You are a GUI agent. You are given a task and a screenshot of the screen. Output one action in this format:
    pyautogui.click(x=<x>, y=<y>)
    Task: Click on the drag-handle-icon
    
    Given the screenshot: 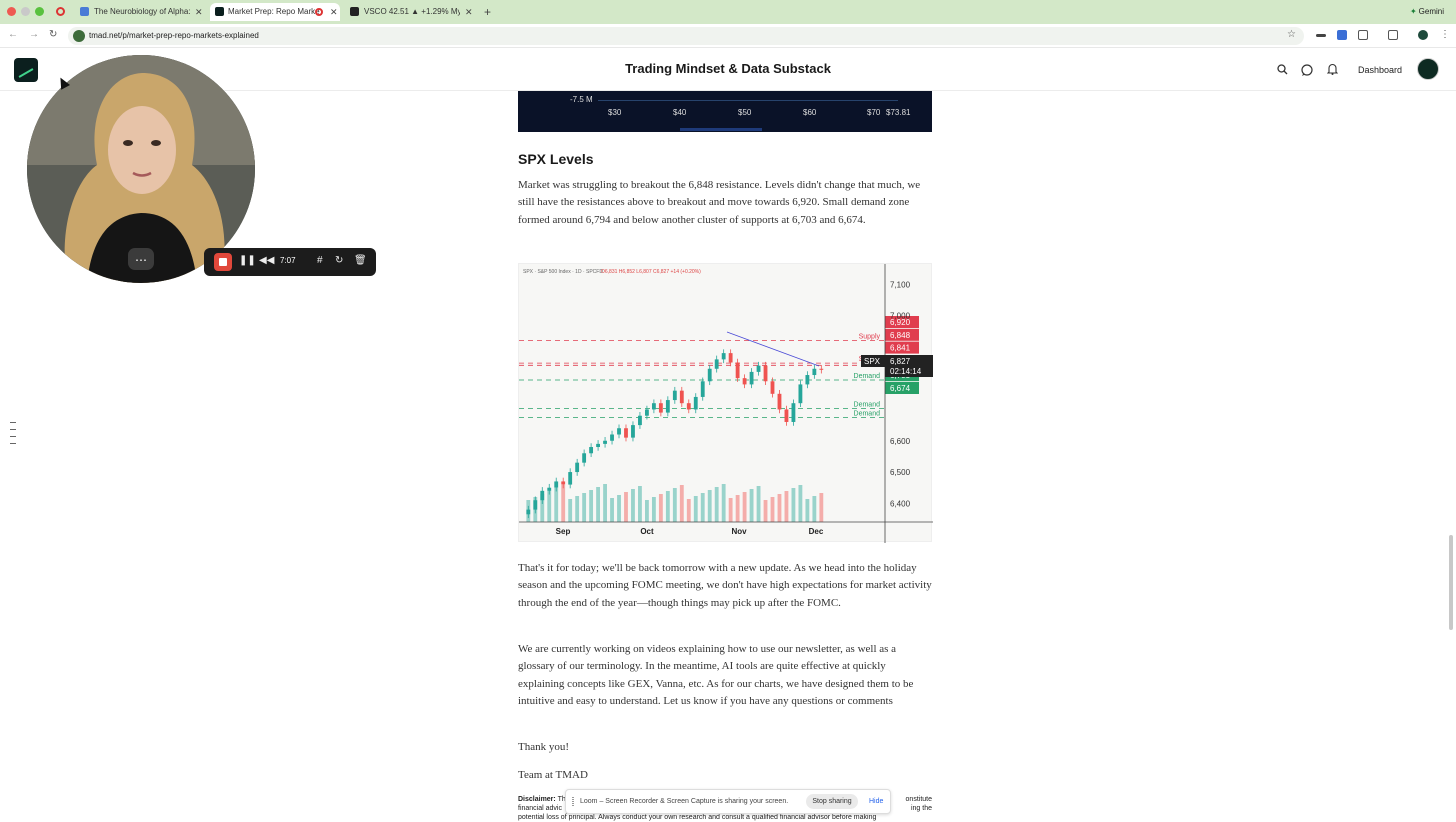 What is the action you would take?
    pyautogui.click(x=573, y=801)
    